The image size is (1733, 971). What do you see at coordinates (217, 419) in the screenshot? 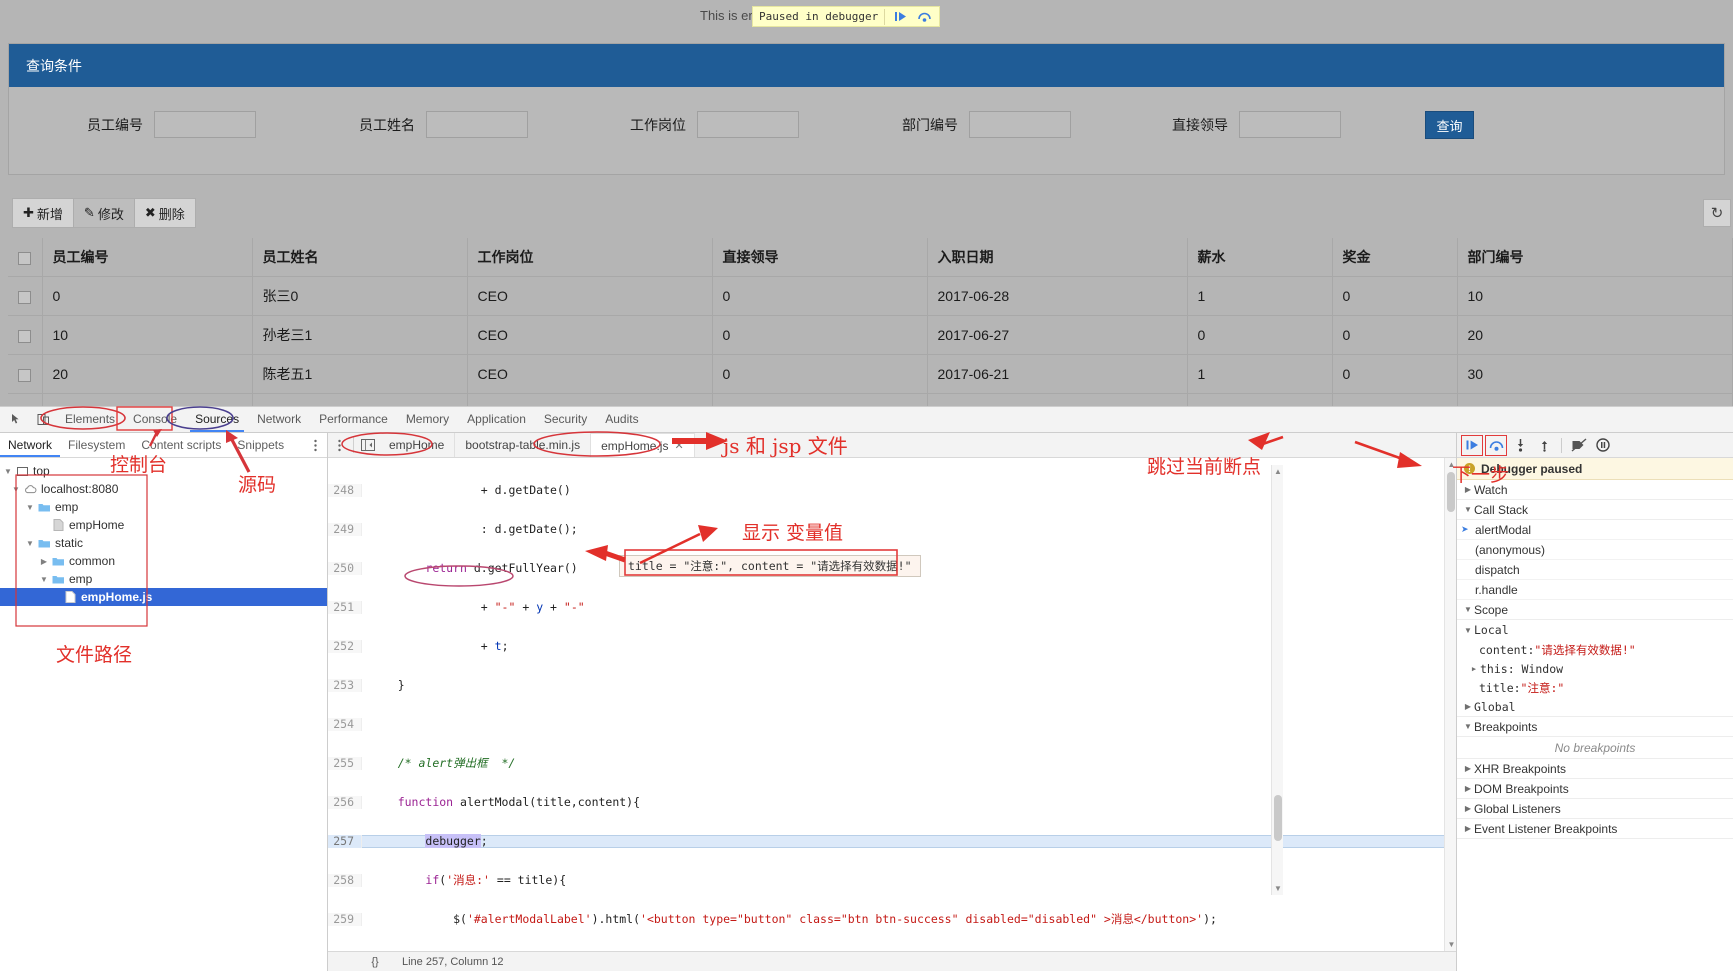
I see `tab-sources: Sources` at bounding box center [217, 419].